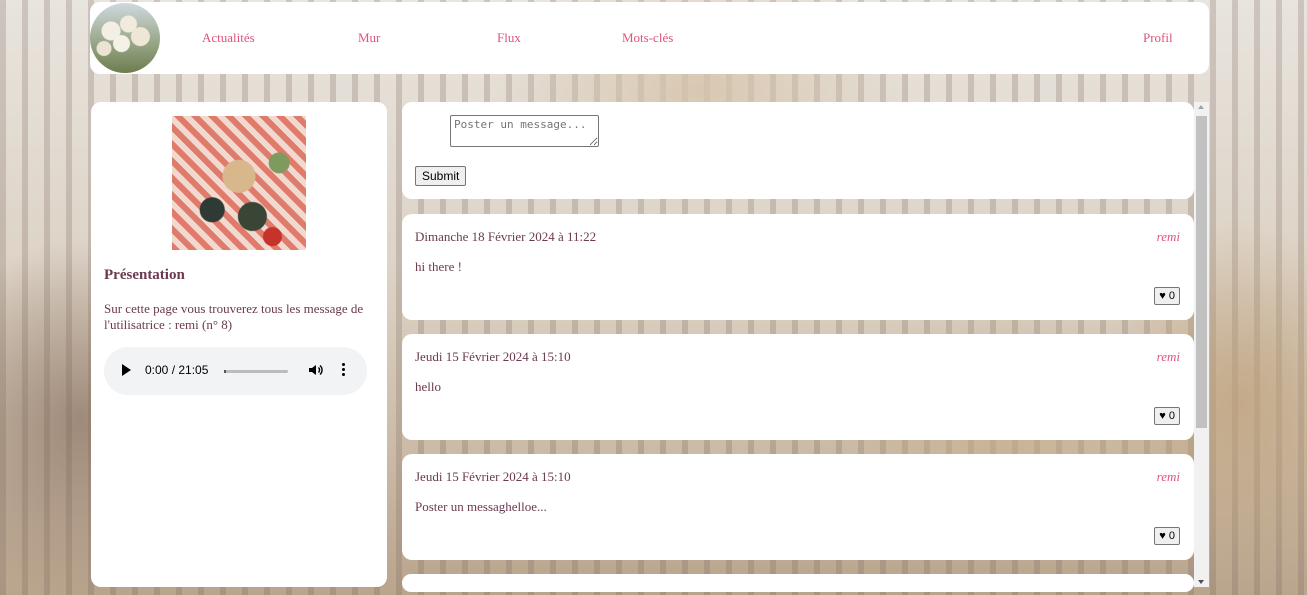 The image size is (1307, 595). I want to click on scroll-down-arrow-icon, so click(1201, 582).